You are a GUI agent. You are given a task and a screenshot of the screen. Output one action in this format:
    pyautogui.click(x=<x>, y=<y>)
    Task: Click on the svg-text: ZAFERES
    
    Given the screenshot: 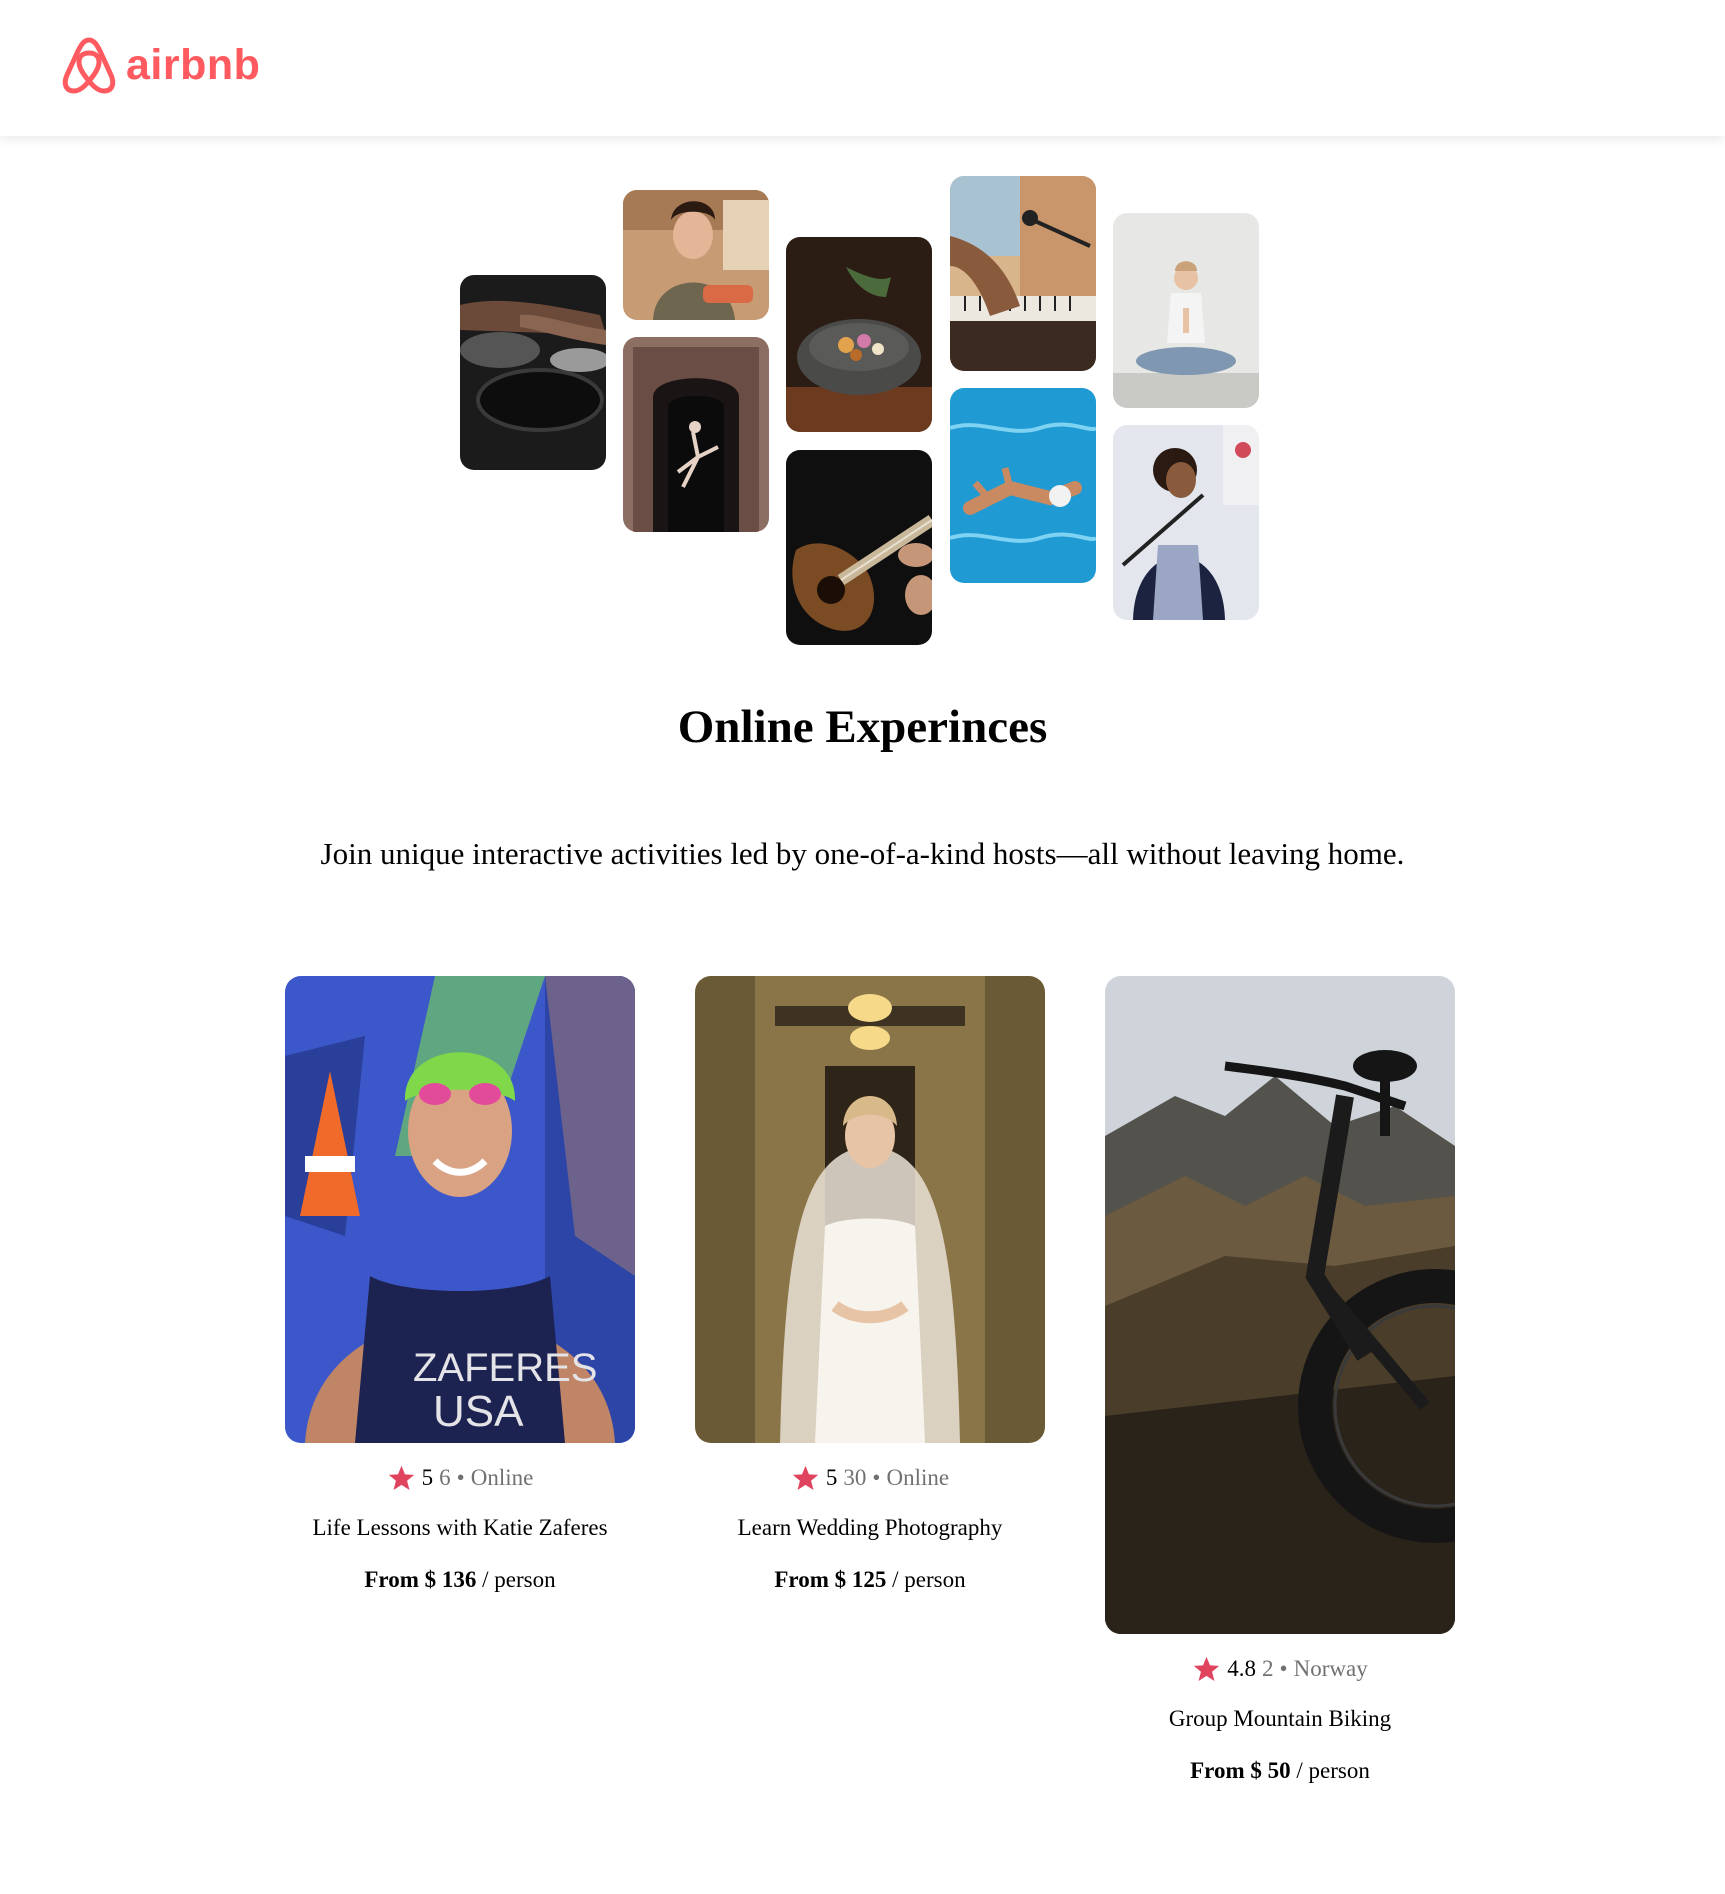 What is the action you would take?
    pyautogui.click(x=505, y=1368)
    